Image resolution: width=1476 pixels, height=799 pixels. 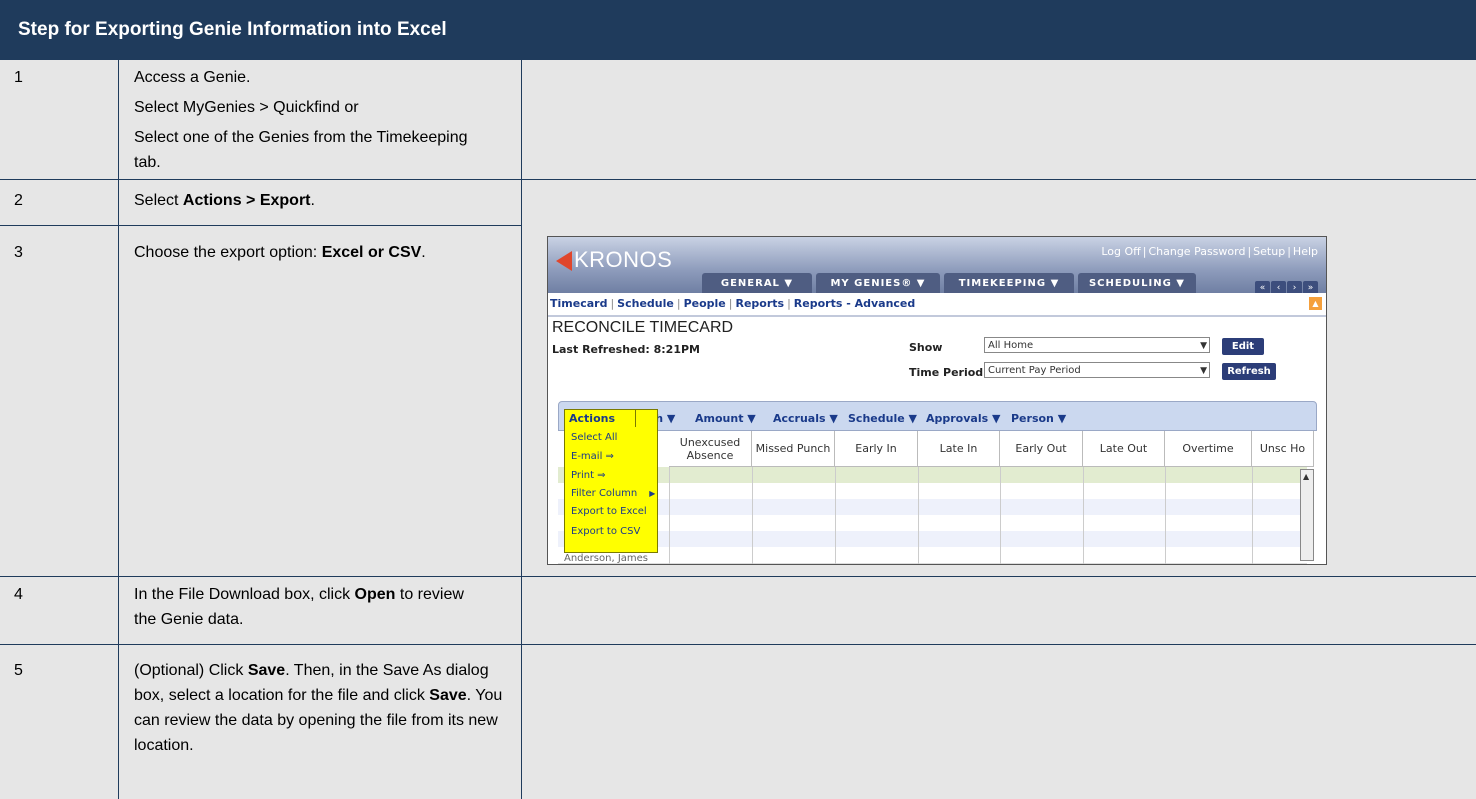 I want to click on page-title: RECONCILE TIMECARD, so click(x=643, y=327).